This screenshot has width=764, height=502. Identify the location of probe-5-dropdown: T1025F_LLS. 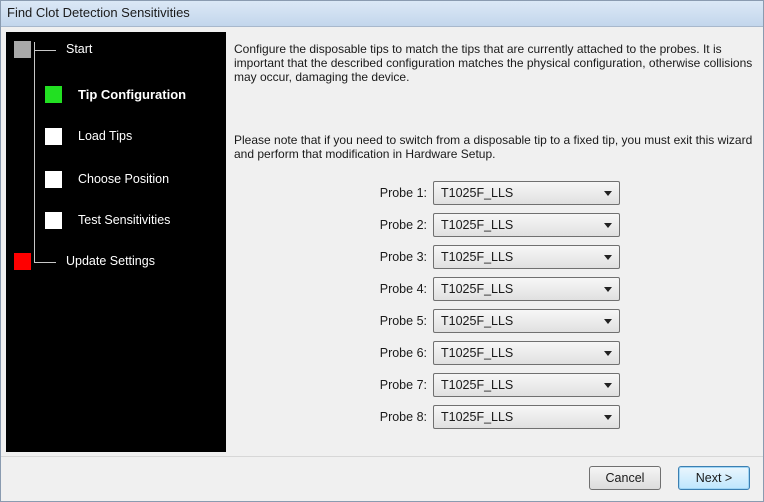
(526, 321).